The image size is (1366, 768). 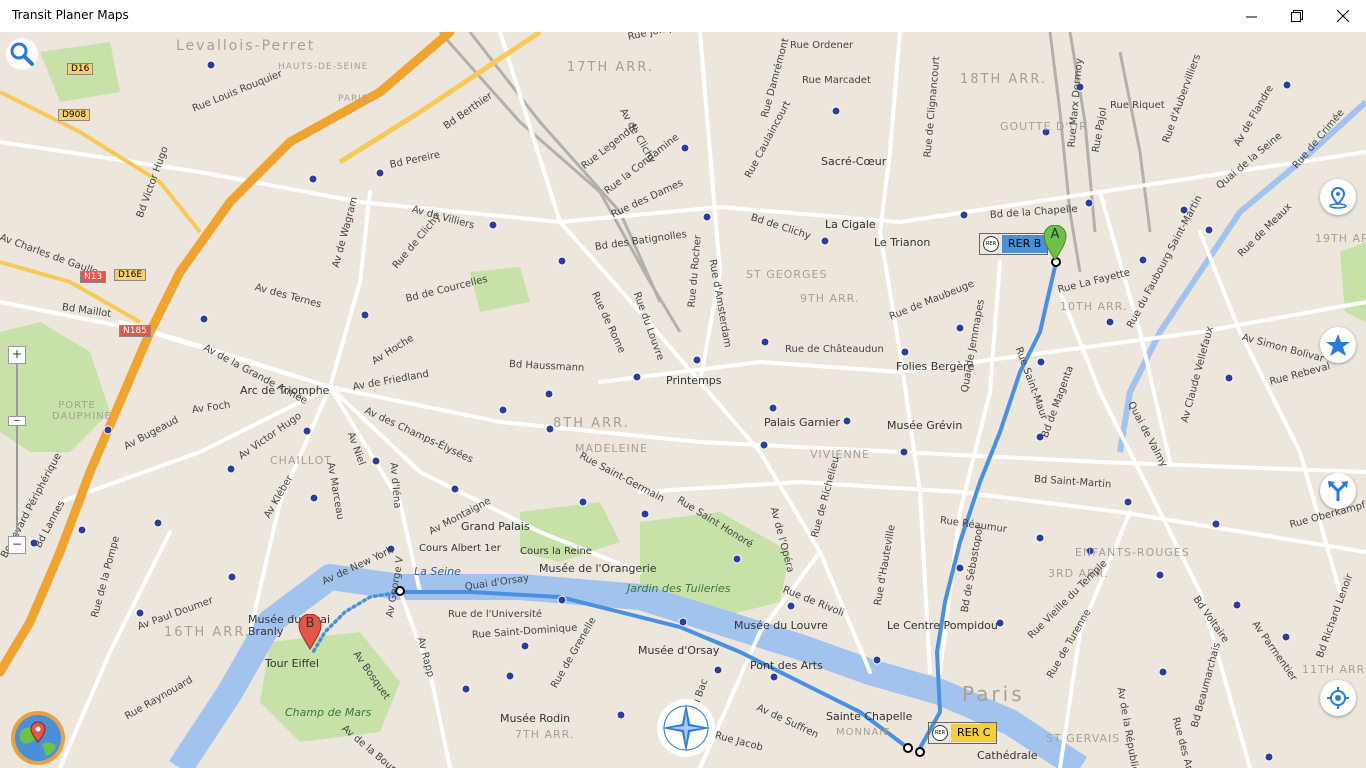 What do you see at coordinates (902, 242) in the screenshot?
I see `place-label: Le Trianon` at bounding box center [902, 242].